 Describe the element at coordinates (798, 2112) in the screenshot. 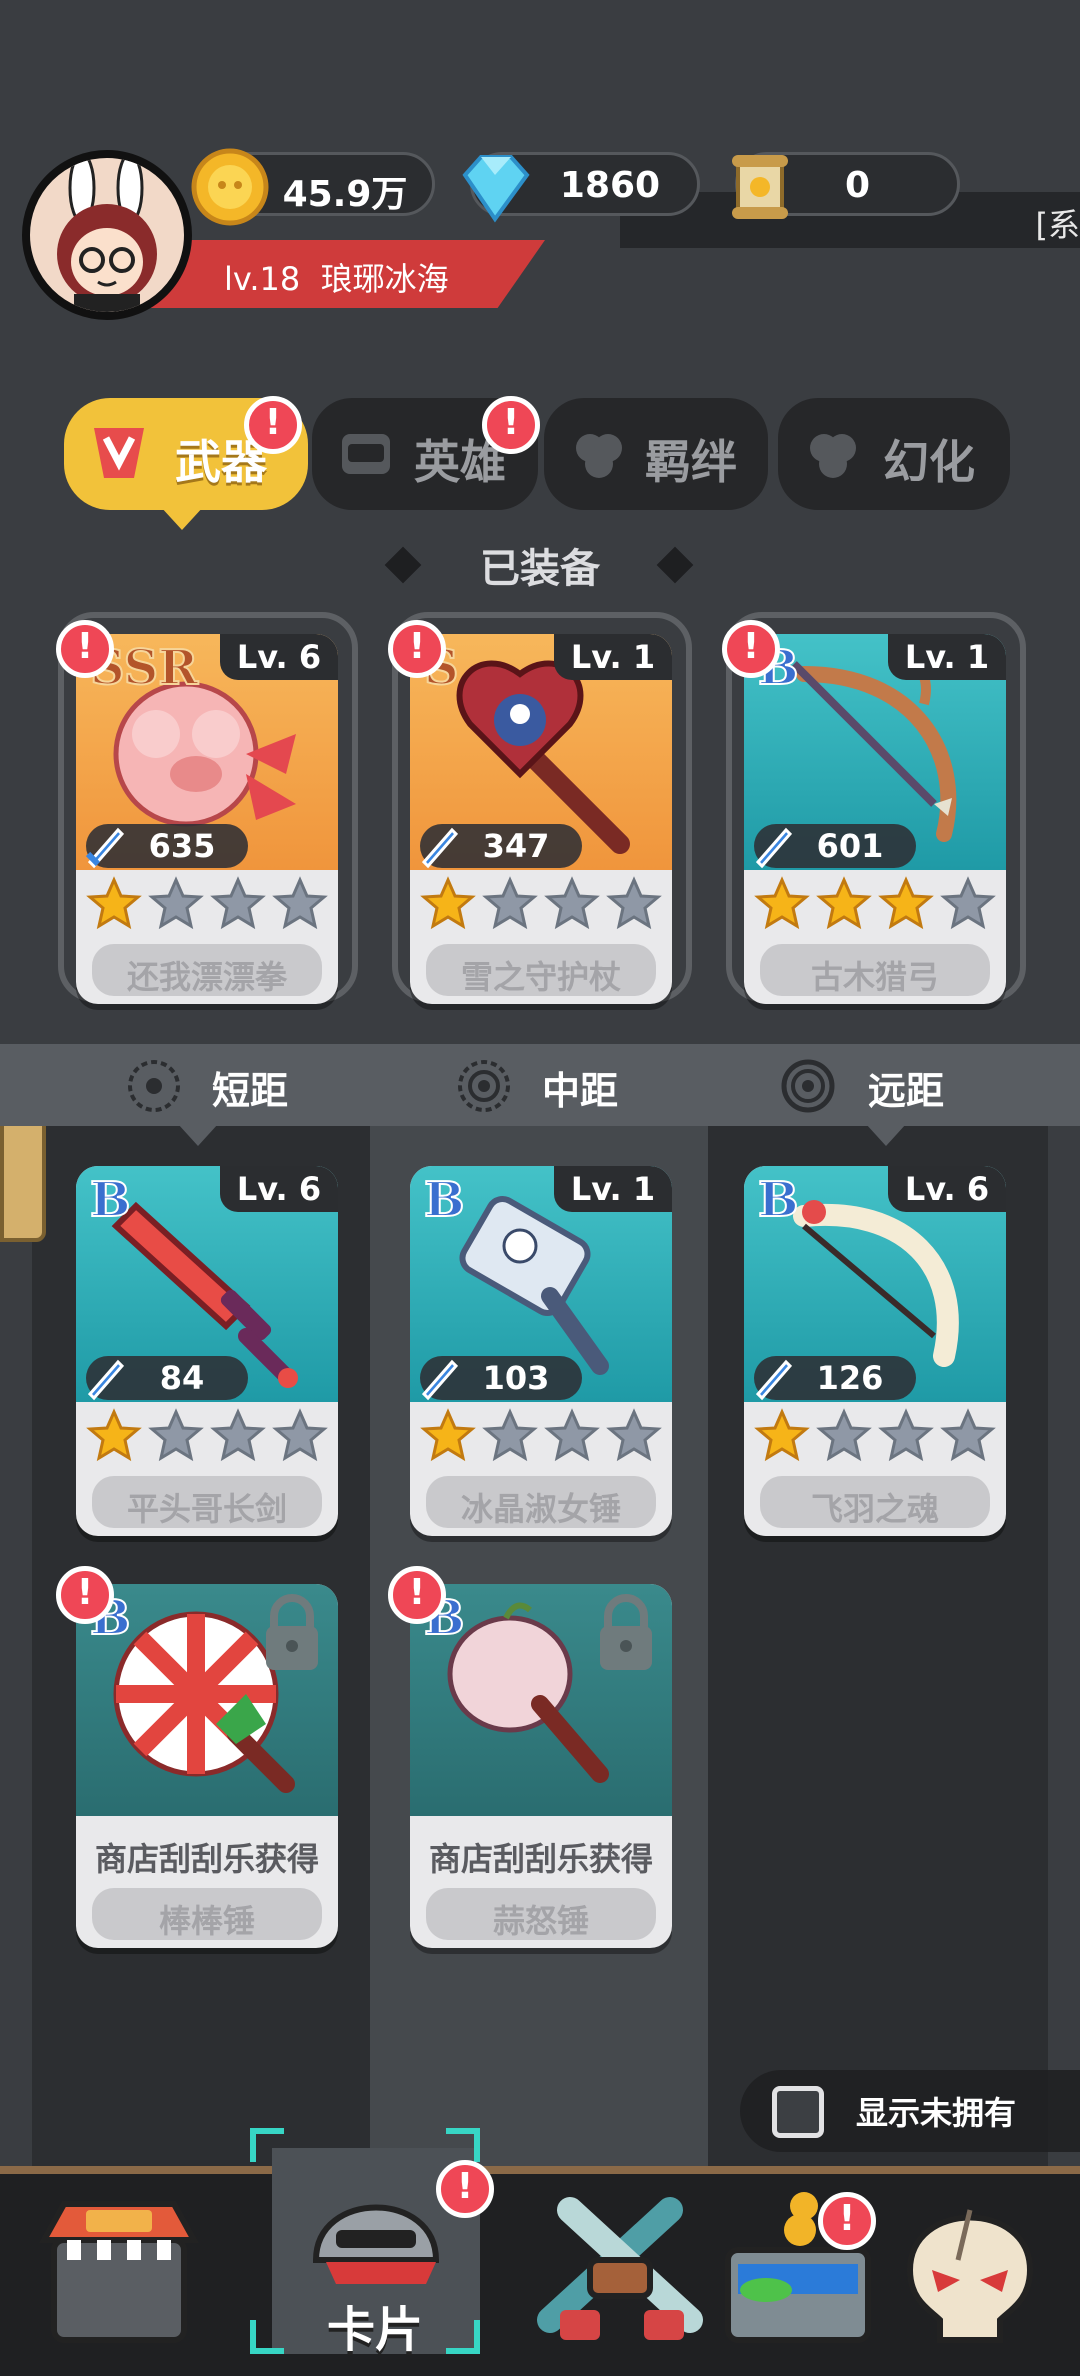

I see `show-unowned-checkbox` at that location.